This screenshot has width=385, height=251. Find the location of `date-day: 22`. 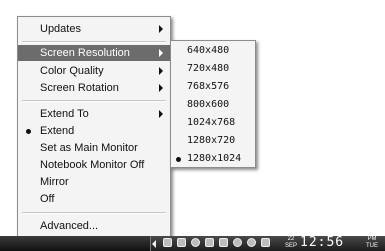

date-day: 22 is located at coordinates (291, 239).